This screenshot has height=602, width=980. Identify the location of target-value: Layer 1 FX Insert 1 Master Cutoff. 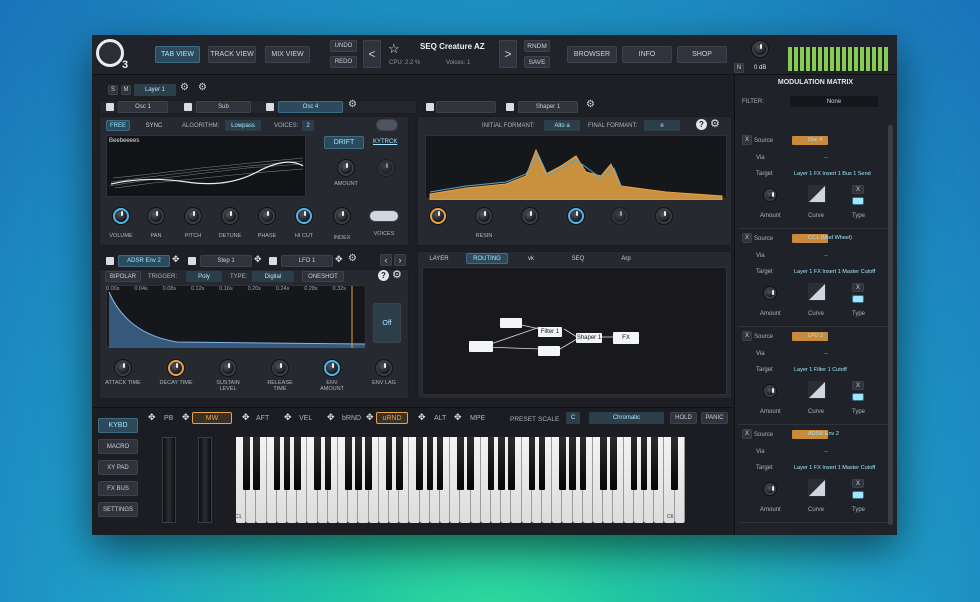
(840, 272).